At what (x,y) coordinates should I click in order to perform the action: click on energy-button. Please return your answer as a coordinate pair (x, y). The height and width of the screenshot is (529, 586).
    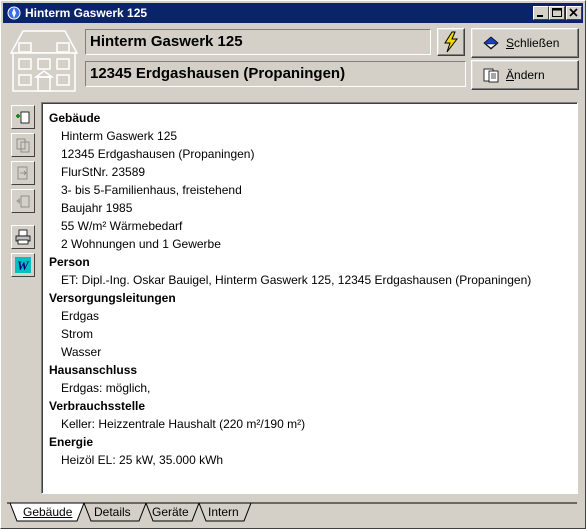
    Looking at the image, I should click on (451, 42).